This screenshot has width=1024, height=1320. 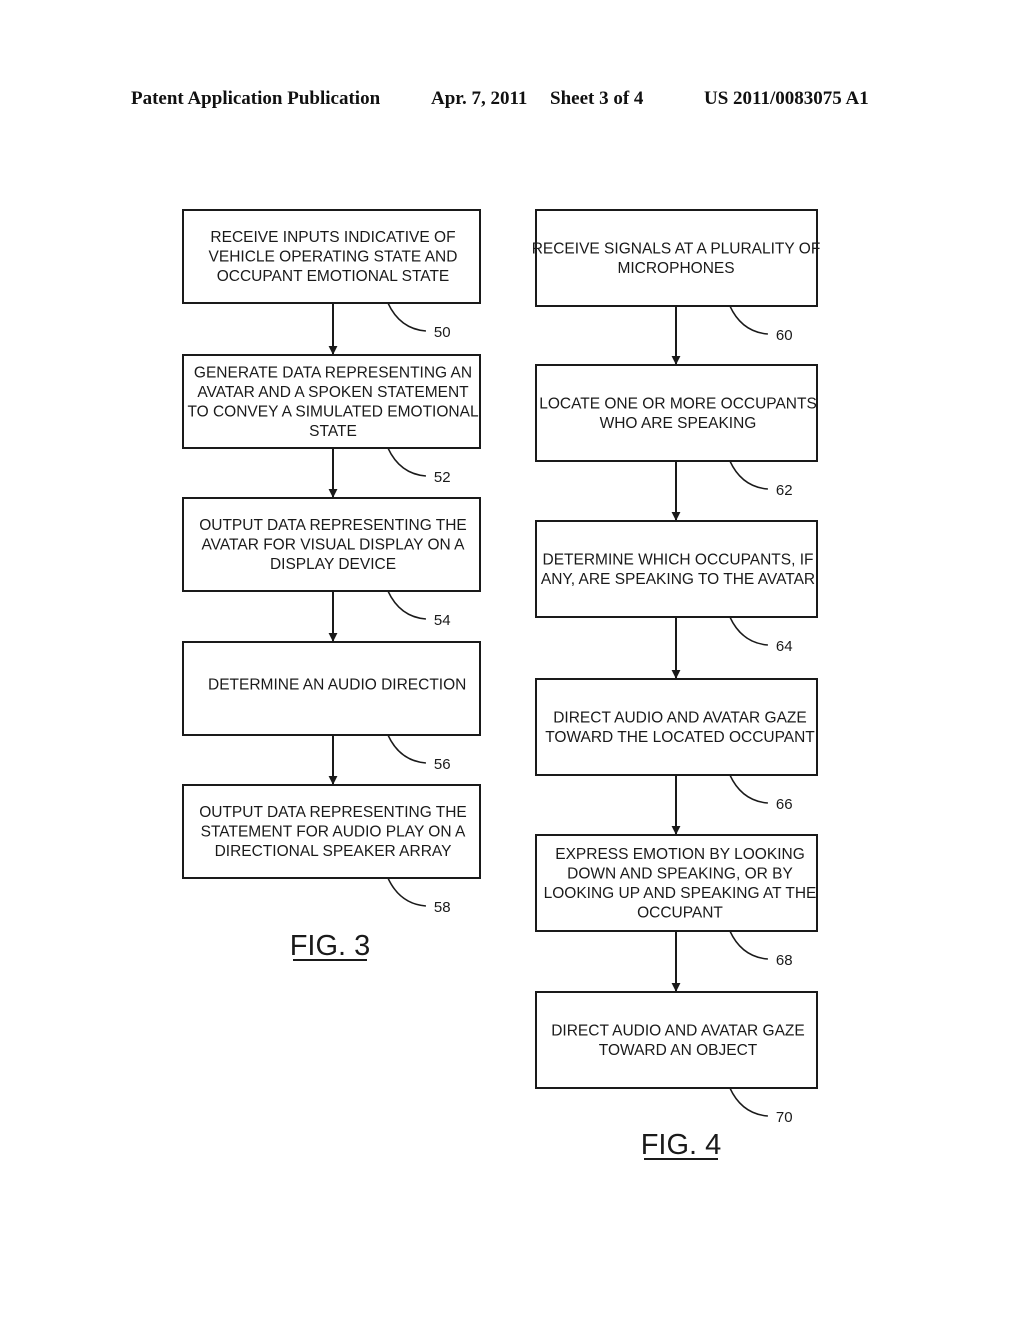 What do you see at coordinates (333, 545) in the screenshot?
I see `step-text-line: AVATAR FOR VISUAL DISPLAY ON A` at bounding box center [333, 545].